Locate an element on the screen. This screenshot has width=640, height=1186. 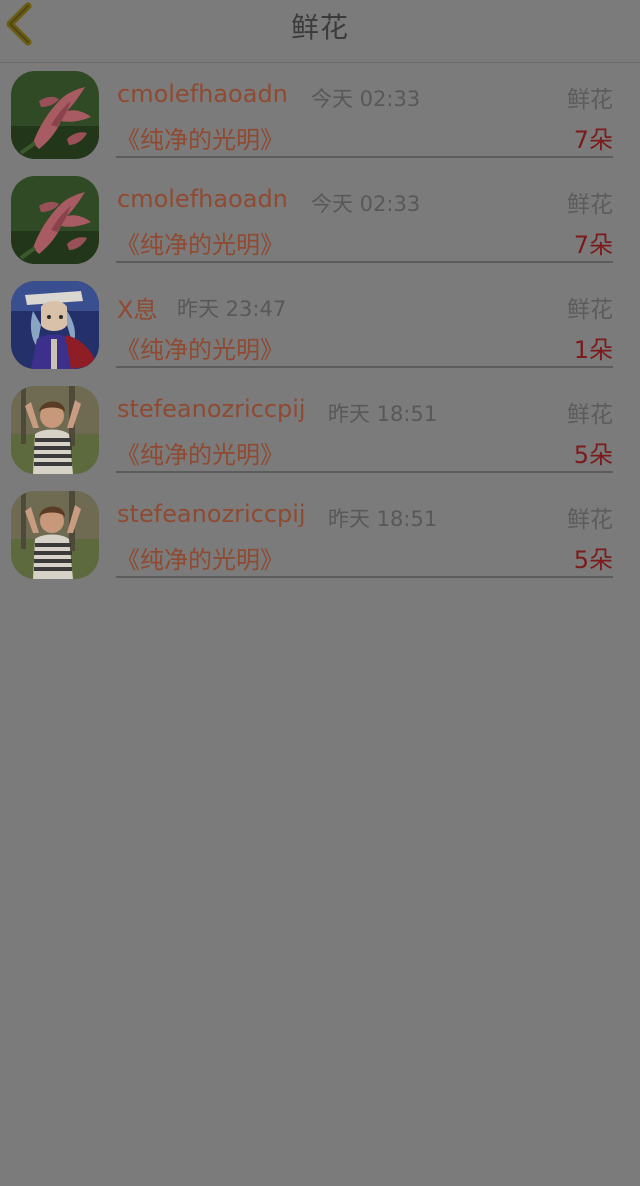
timestamp: 昨天 23:47 is located at coordinates (232, 309).